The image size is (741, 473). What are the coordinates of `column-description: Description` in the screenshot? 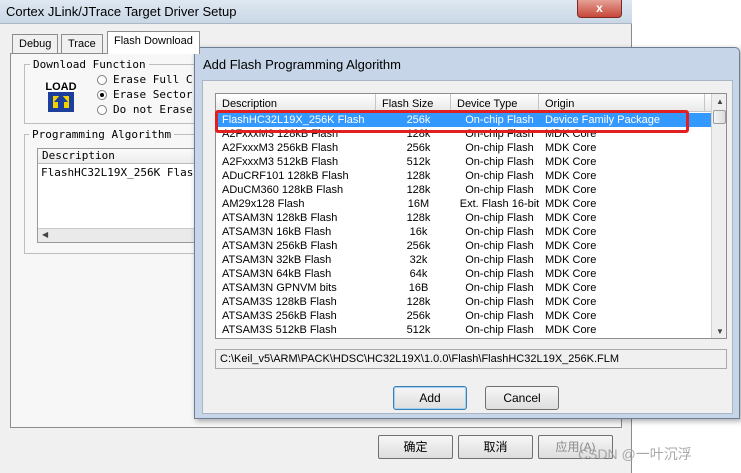 It's located at (296, 103).